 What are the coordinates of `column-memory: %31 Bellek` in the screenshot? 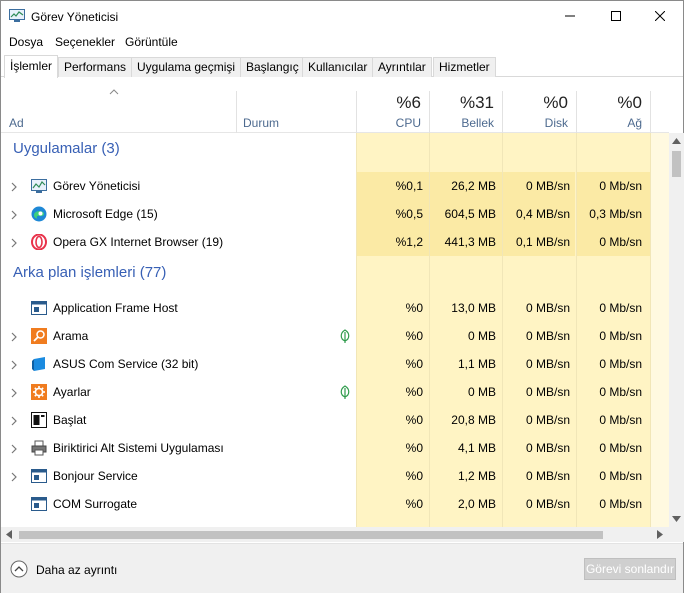 It's located at (466, 106).